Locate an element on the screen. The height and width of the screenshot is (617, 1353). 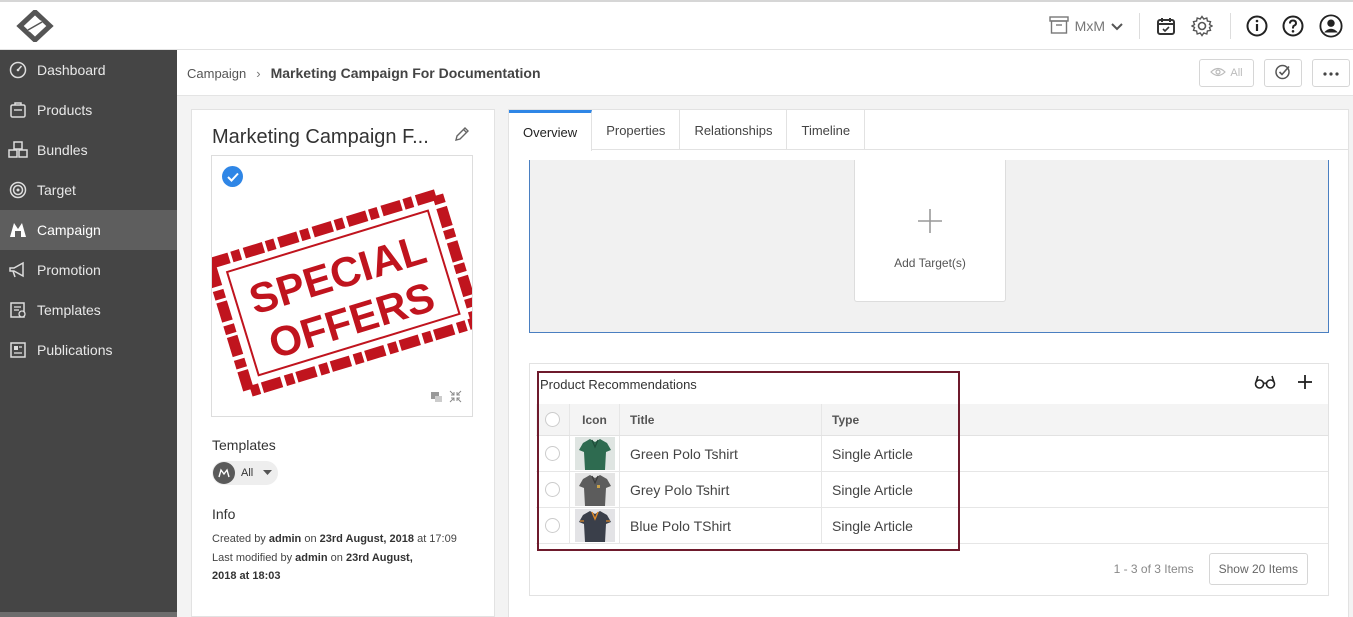
check-badge-icon is located at coordinates (1283, 73).